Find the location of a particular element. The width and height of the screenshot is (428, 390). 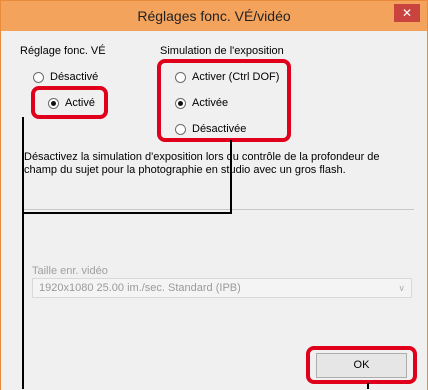

callout-line-horizontal is located at coordinates (126, 213).